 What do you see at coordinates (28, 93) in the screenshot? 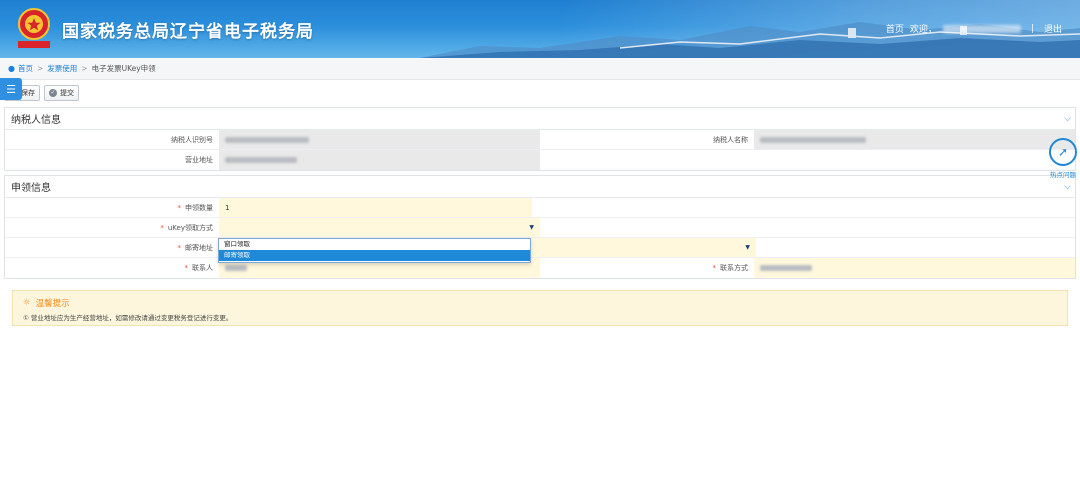
I see `save-label: 保存` at bounding box center [28, 93].